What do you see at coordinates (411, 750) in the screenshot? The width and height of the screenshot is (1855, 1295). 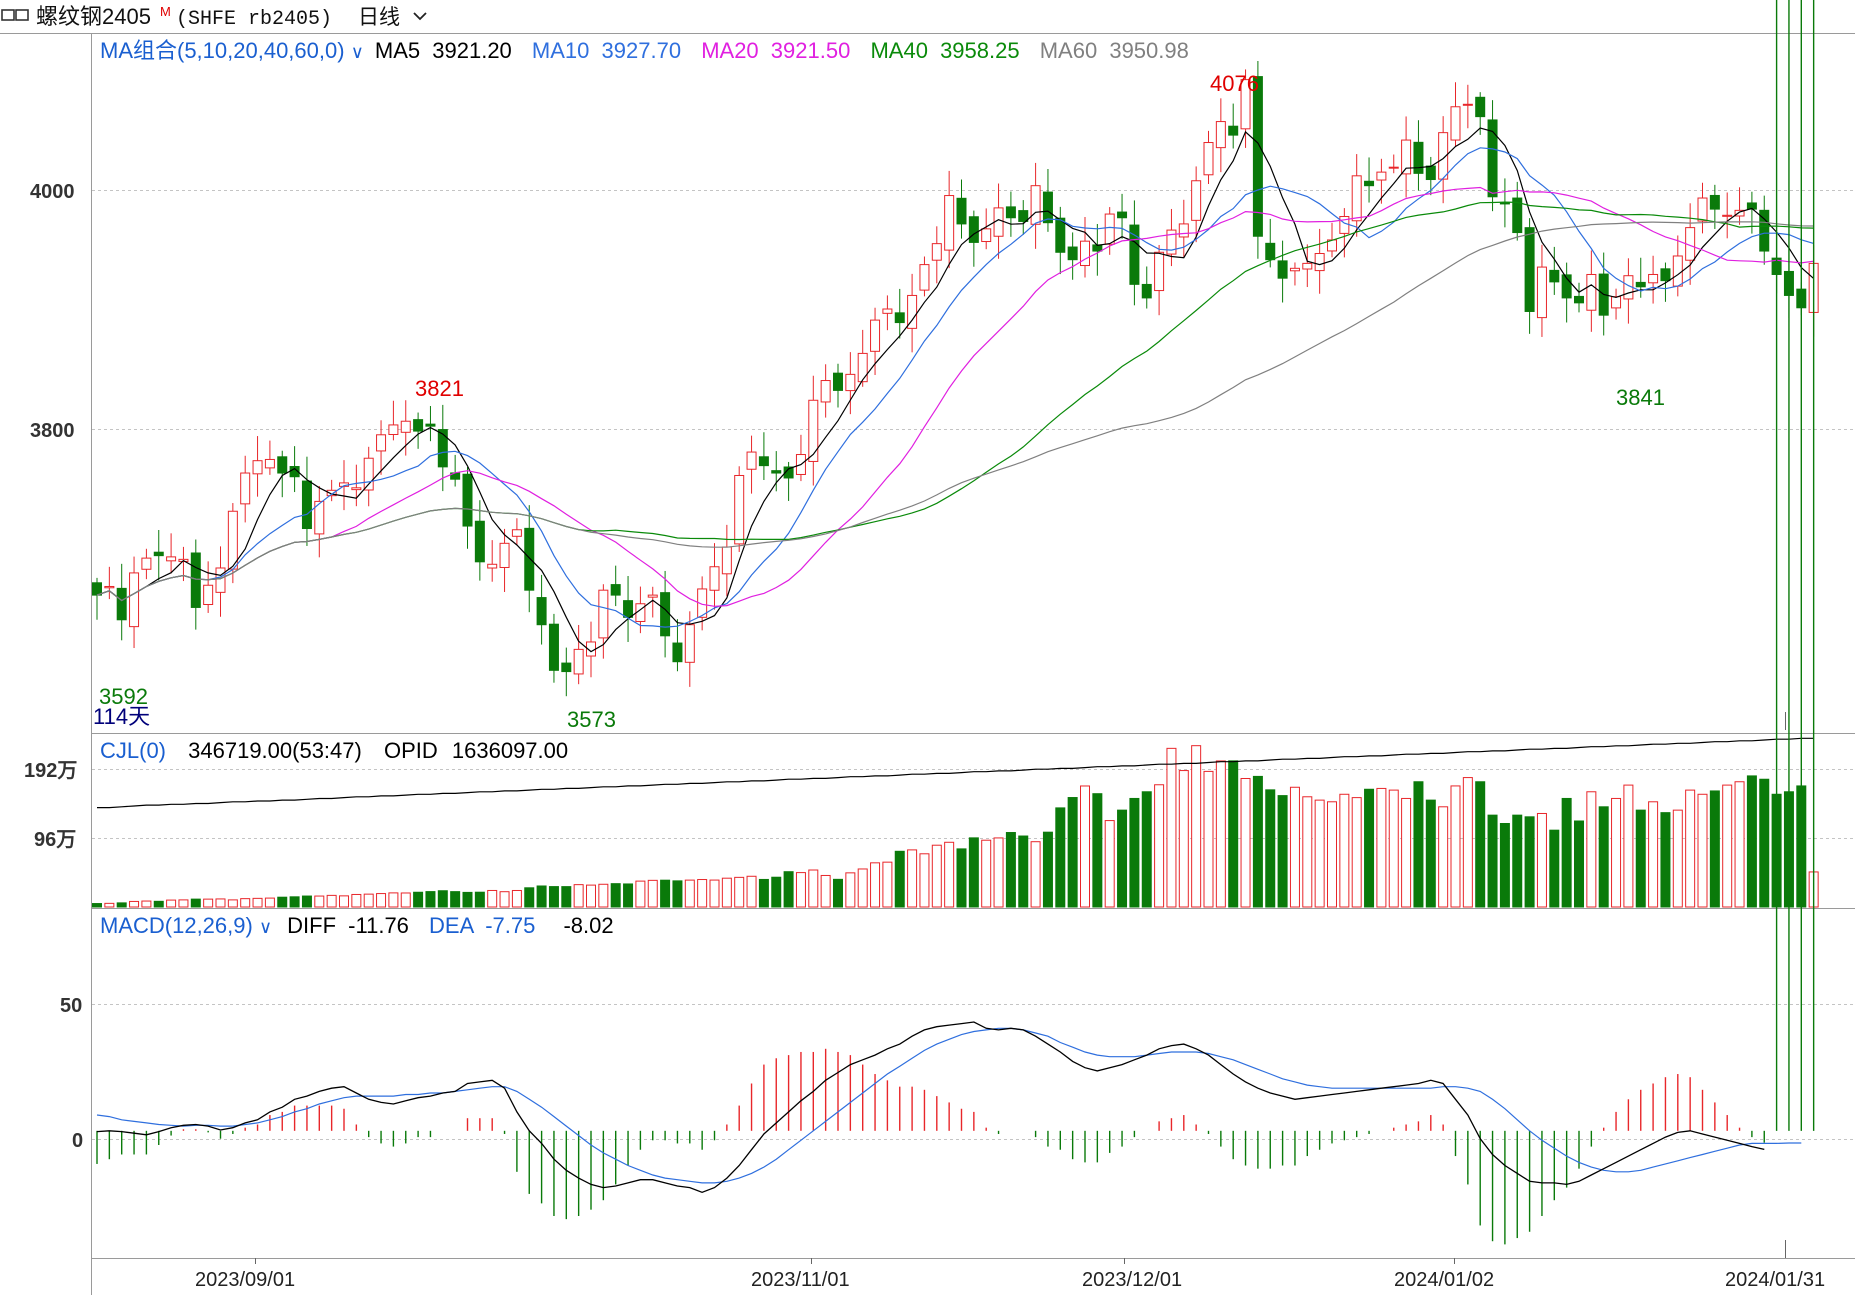 I see `opi-label: OPID` at bounding box center [411, 750].